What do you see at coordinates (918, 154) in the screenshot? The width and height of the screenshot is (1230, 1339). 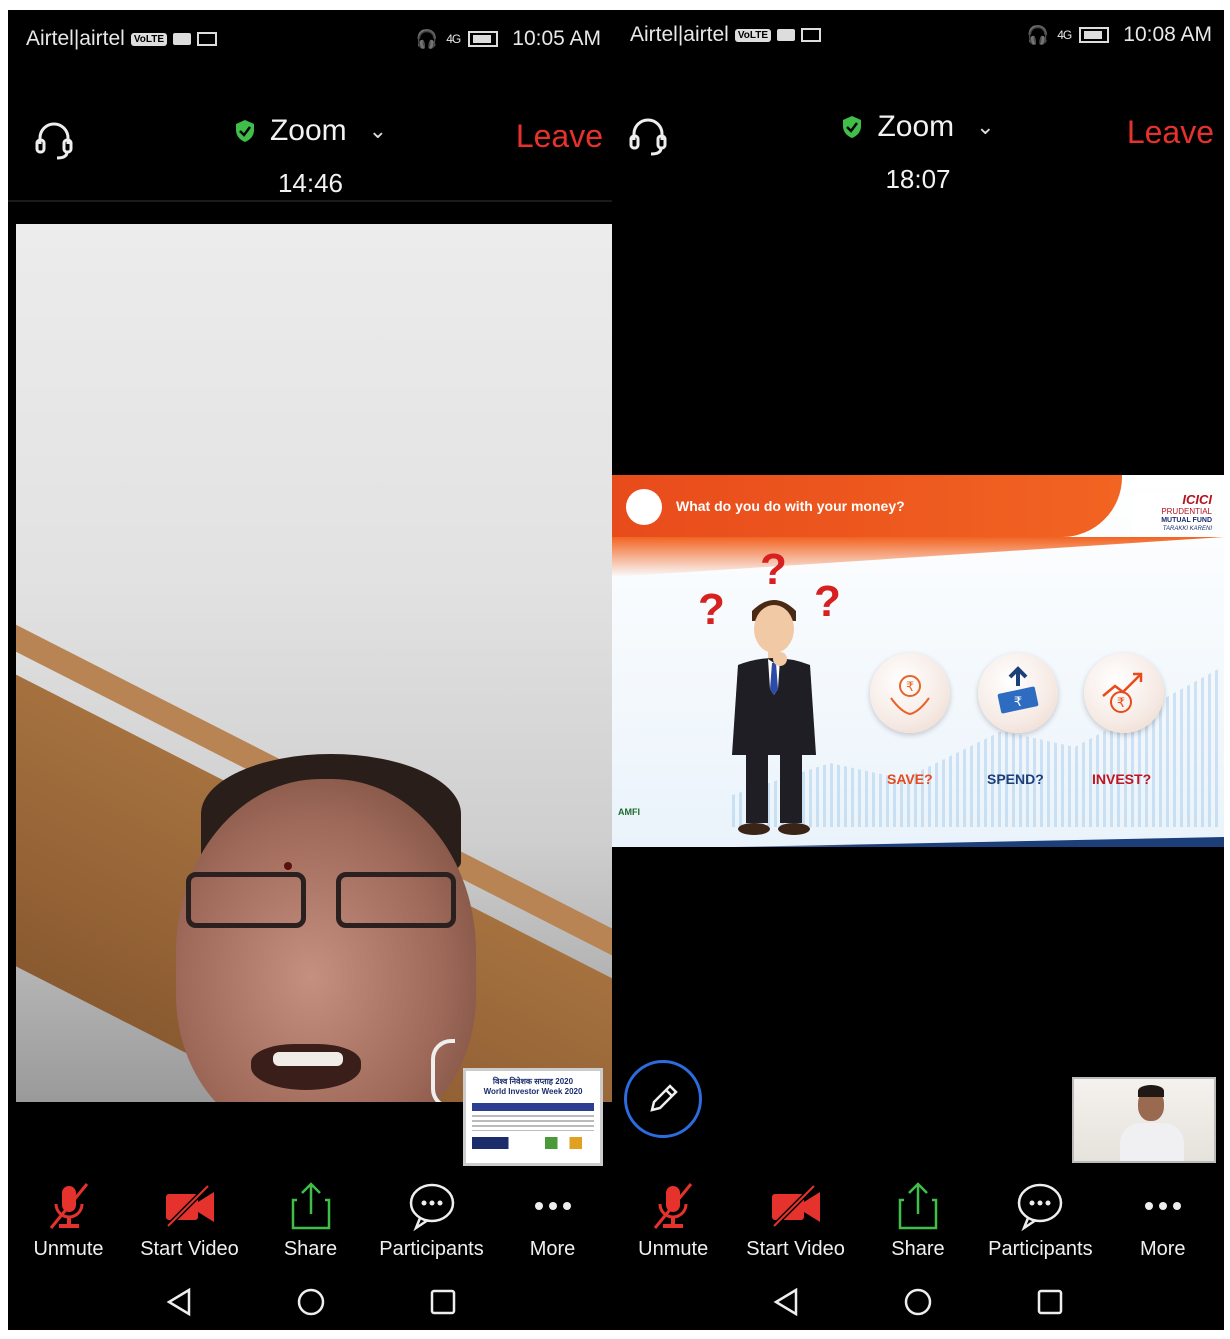 I see `meeting-top-bar: Zoom ⌄ 18:07 Leave` at bounding box center [918, 154].